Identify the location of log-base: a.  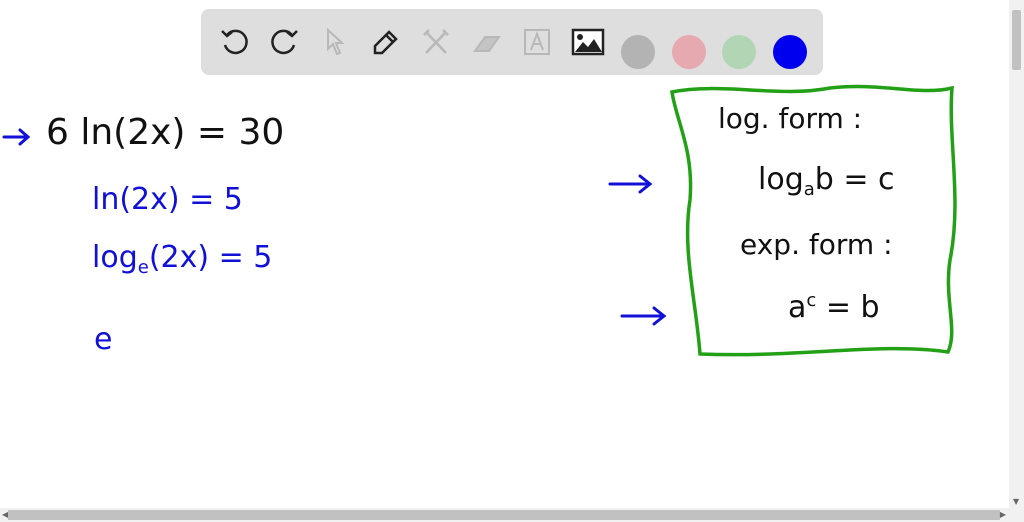
(809, 190).